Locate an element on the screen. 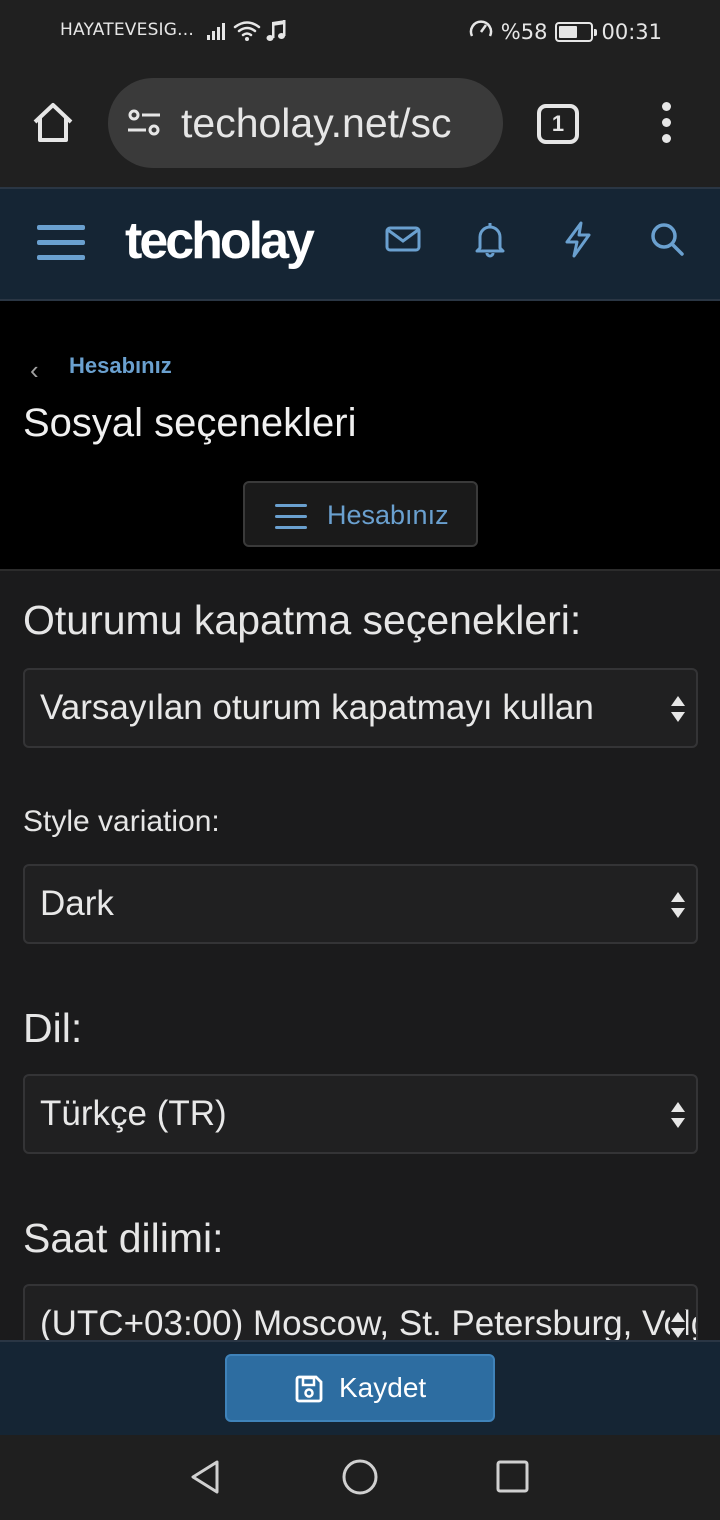 This screenshot has height=1520, width=720. logout-options-label: Oturumu kapatma seçenekleri: is located at coordinates (302, 620).